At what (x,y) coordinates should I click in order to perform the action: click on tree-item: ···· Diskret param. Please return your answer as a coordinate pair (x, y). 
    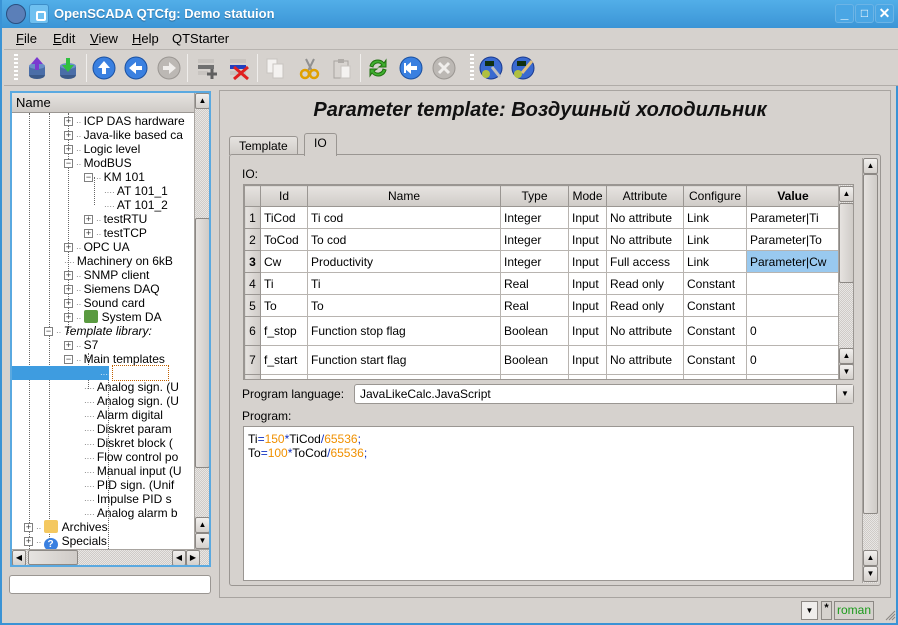
    Looking at the image, I should click on (128, 429).